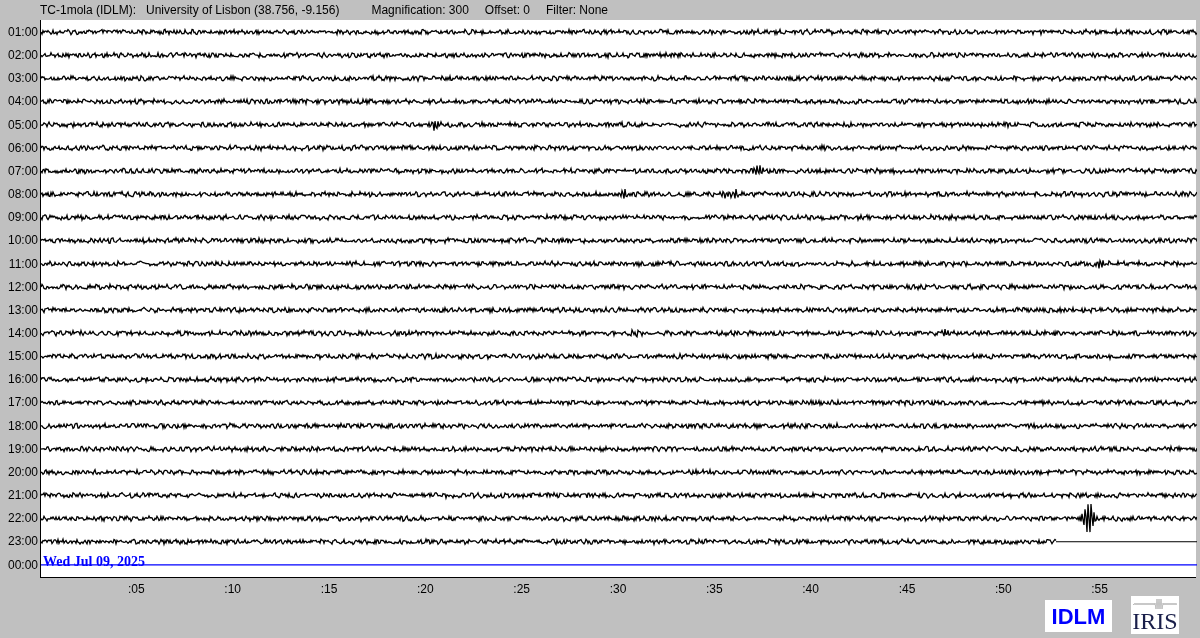 The width and height of the screenshot is (1200, 638). I want to click on hour-label: 01:00, so click(22, 31).